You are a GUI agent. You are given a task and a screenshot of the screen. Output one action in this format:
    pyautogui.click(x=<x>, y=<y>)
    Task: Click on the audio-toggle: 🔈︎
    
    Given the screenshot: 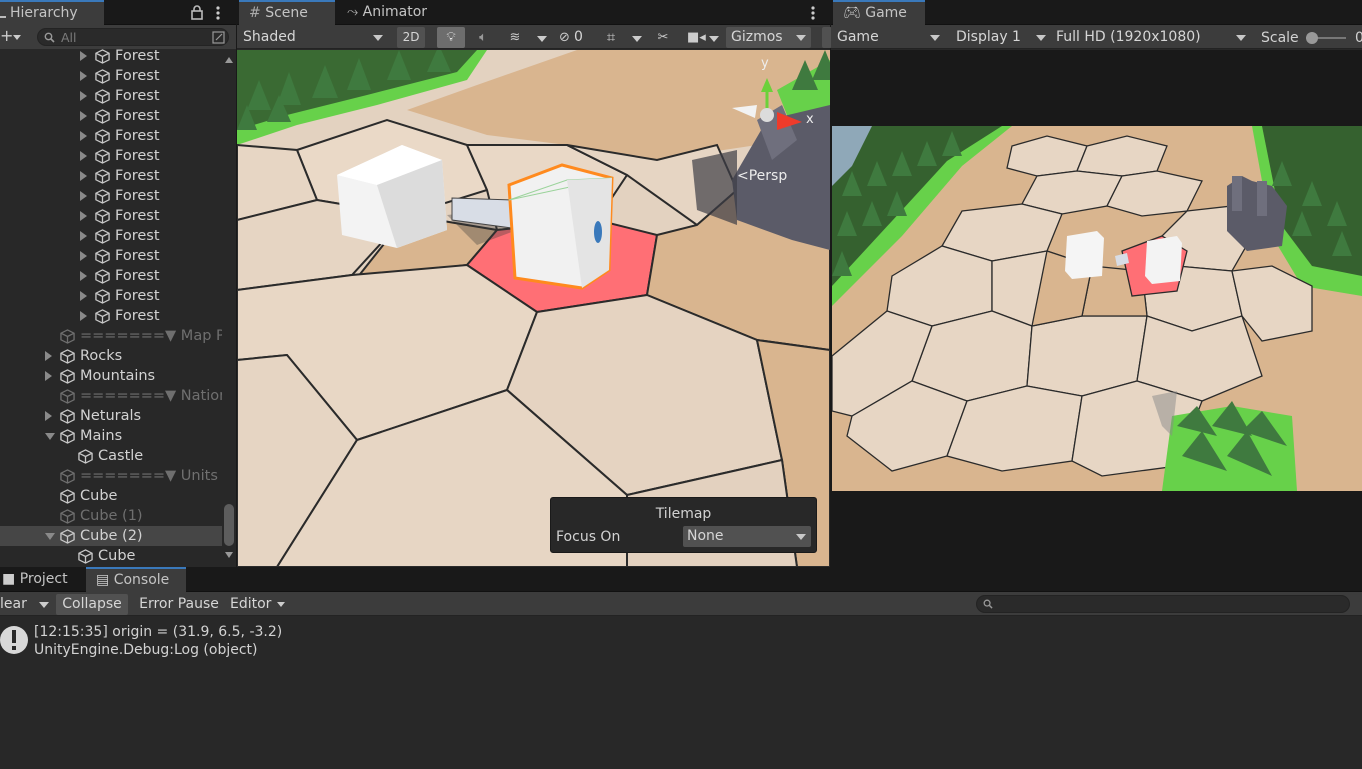 What is the action you would take?
    pyautogui.click(x=483, y=37)
    